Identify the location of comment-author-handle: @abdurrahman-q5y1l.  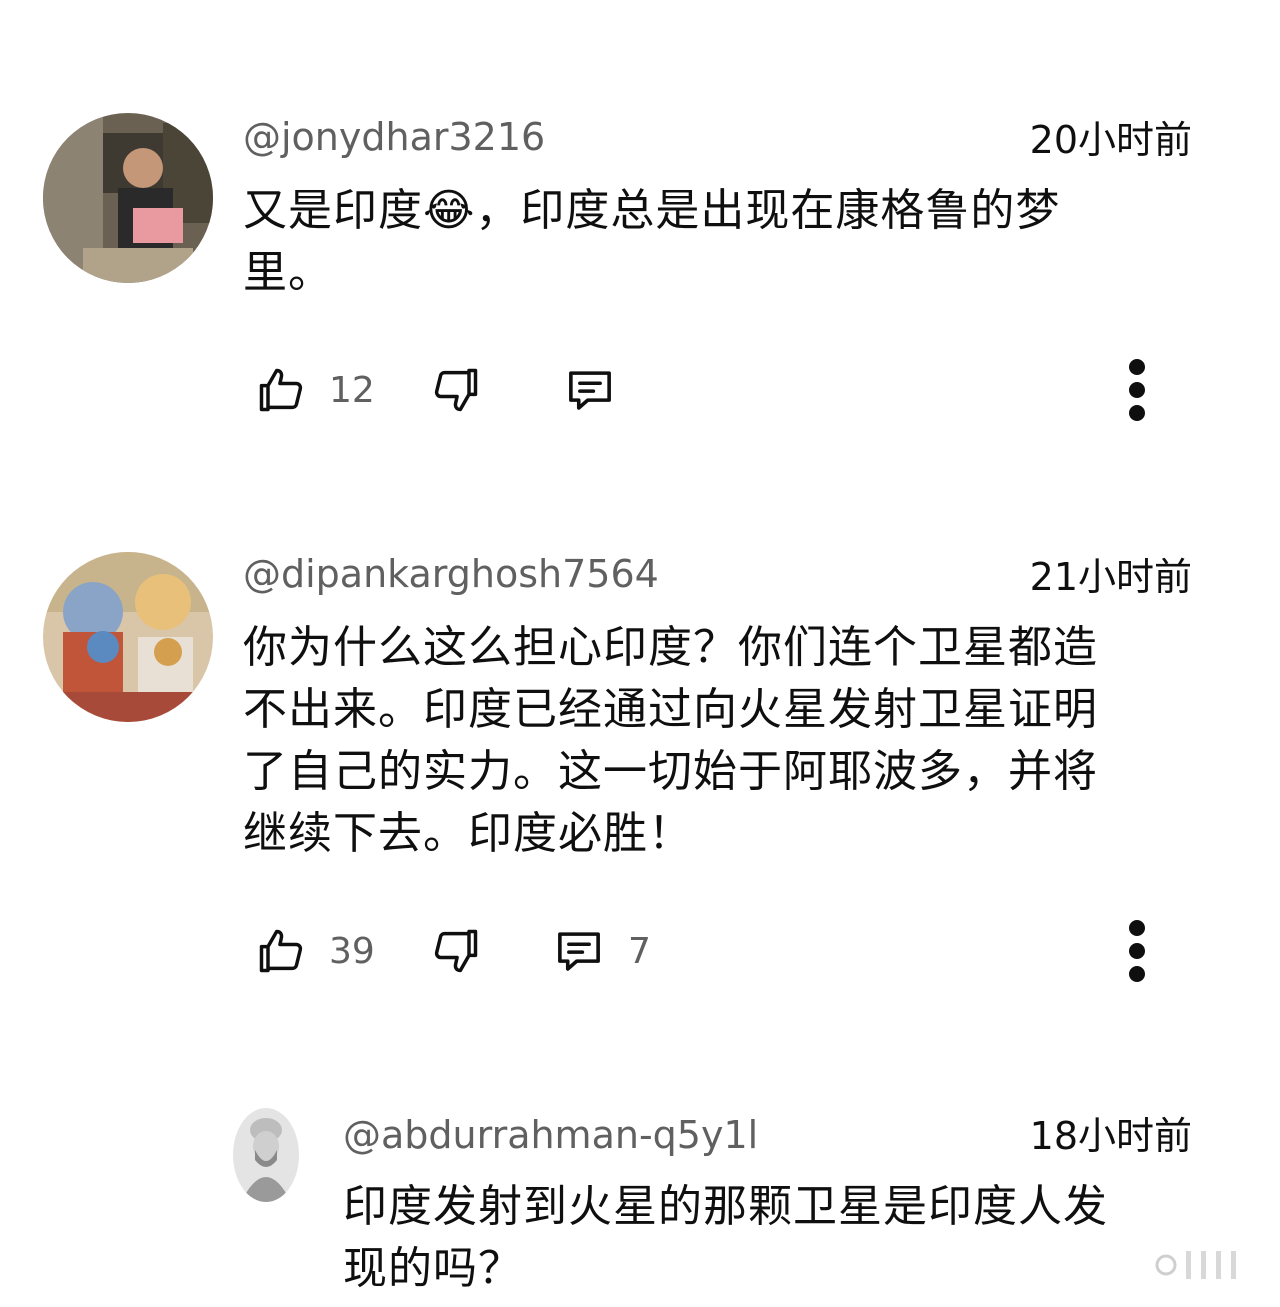
(550, 1135).